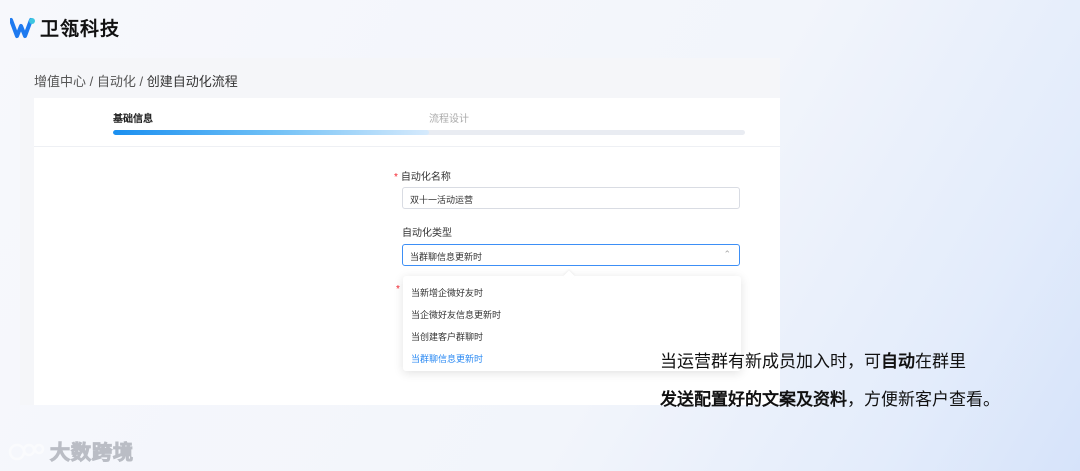  I want to click on dropdown-option-selected: 当群聊信息更新时, so click(447, 358).